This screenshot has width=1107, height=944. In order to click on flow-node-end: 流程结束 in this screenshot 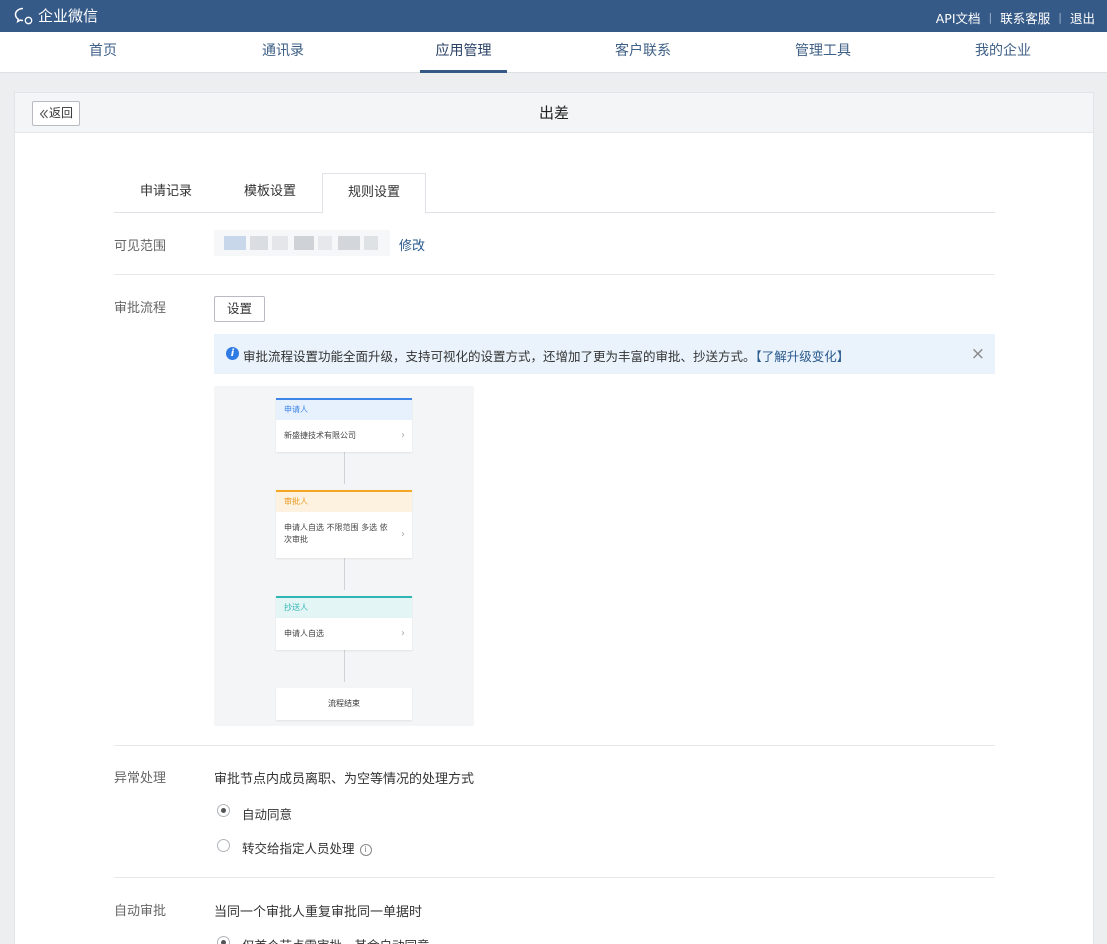, I will do `click(344, 704)`.